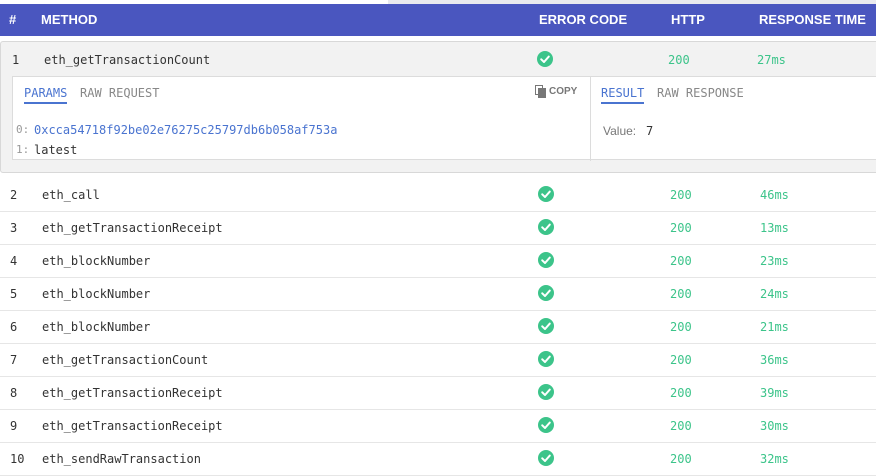  I want to click on table-header: # METHOD ERROR CODE HTTP RESPONSE TIME, so click(438, 20).